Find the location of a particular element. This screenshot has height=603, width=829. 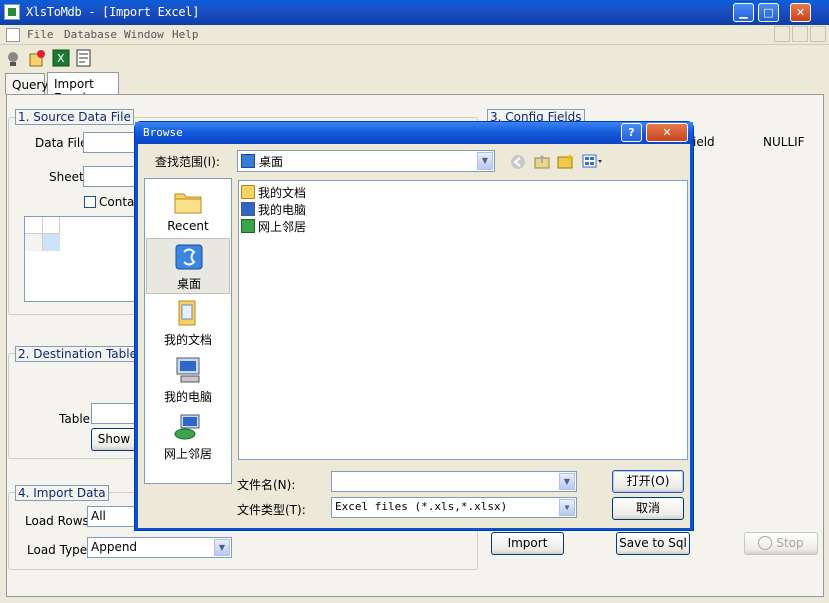

load-rows-input: All is located at coordinates (112, 516).